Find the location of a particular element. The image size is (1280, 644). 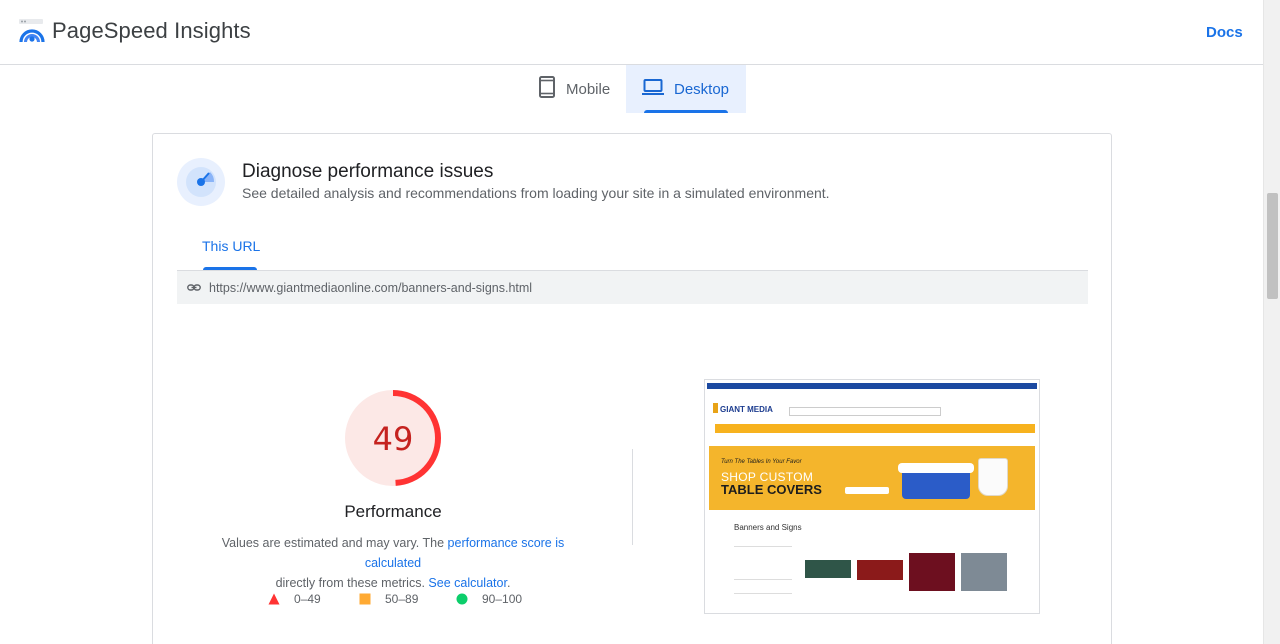

thumb-cta-button is located at coordinates (867, 490).